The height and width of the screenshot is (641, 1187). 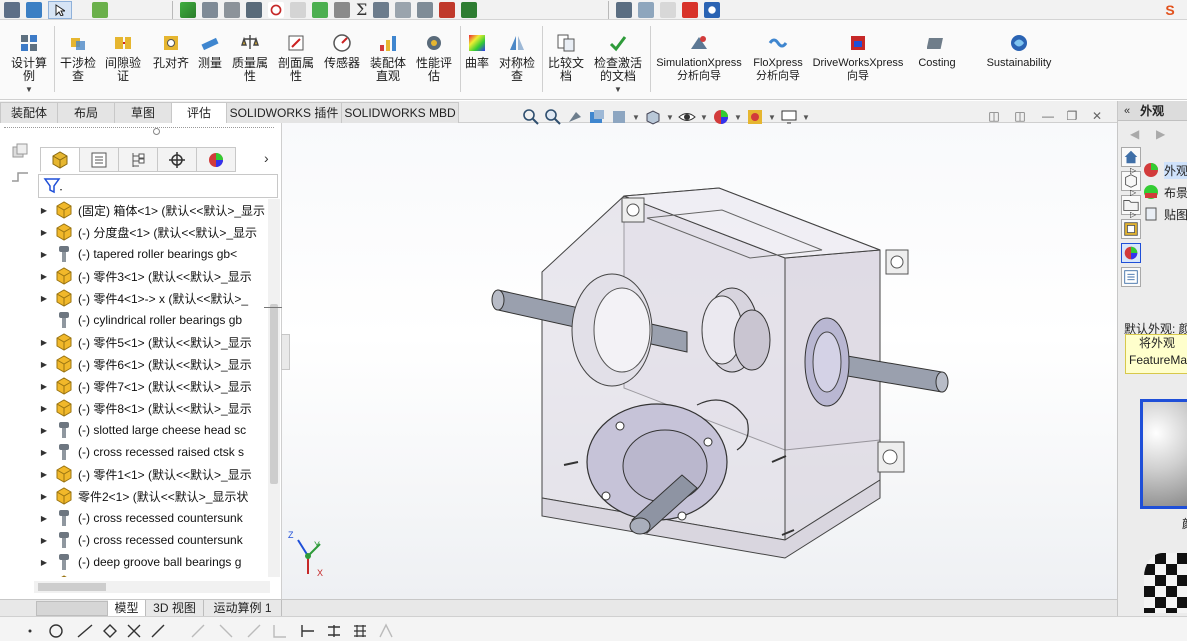 What do you see at coordinates (60, 9) in the screenshot?
I see `select-tool-button` at bounding box center [60, 9].